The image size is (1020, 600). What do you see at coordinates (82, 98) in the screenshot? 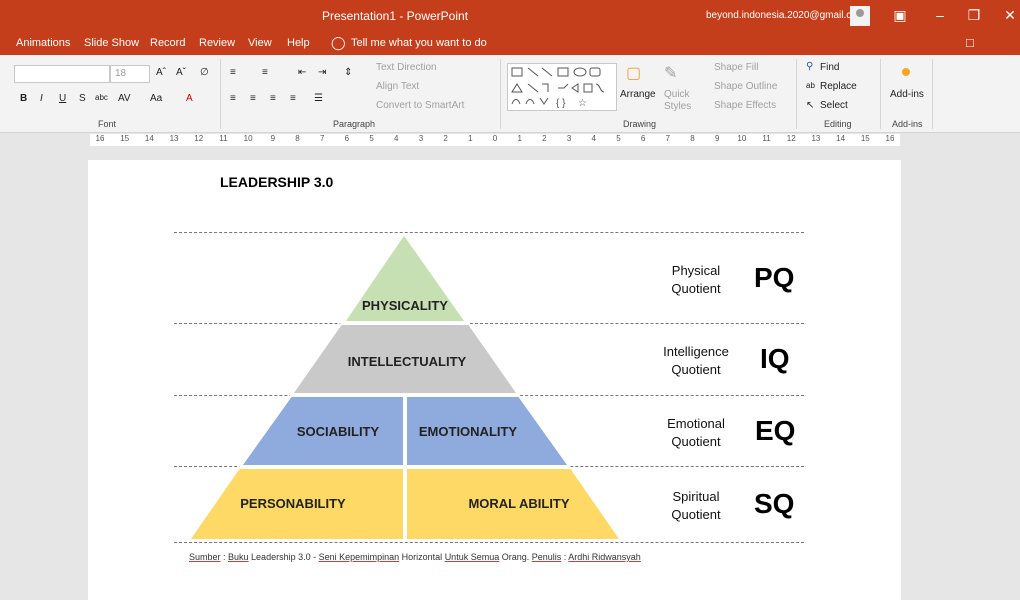
I see `shadow-icon: S` at bounding box center [82, 98].